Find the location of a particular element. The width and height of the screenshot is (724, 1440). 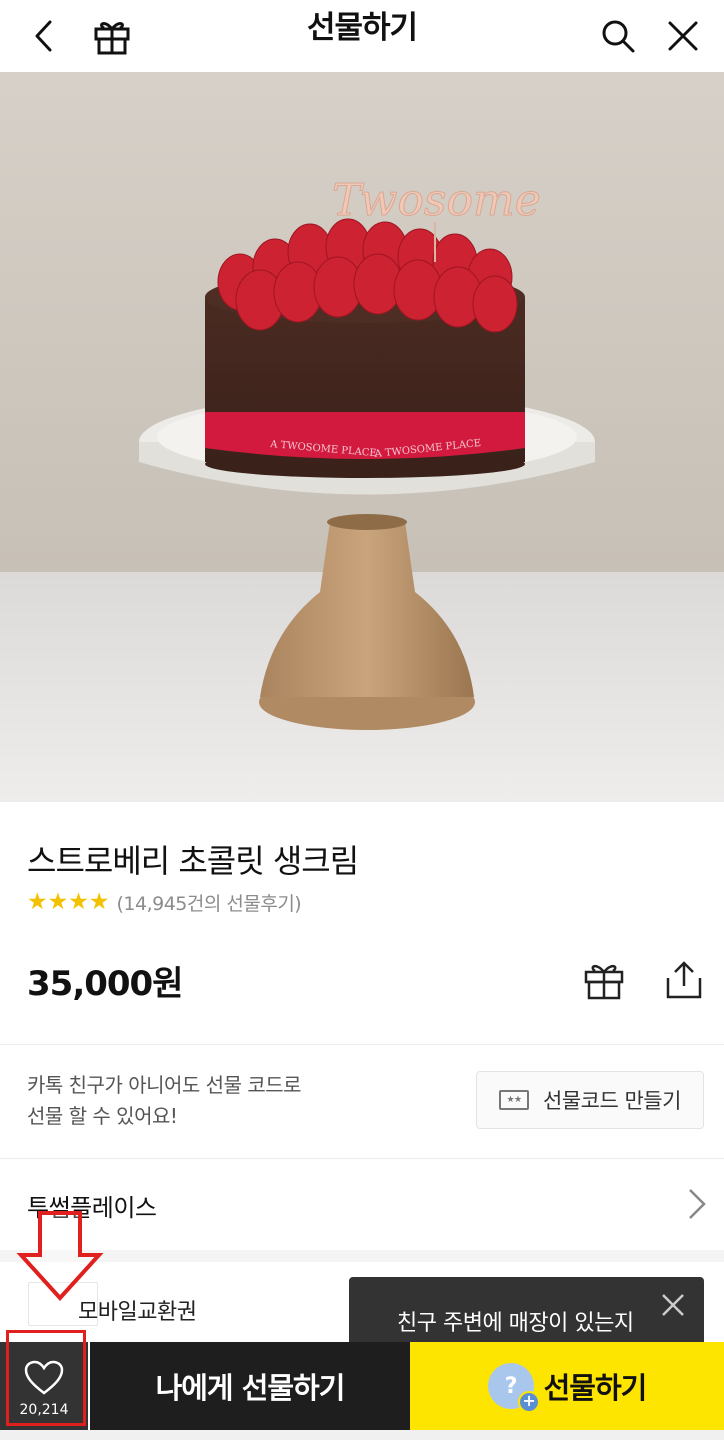

close-button is located at coordinates (683, 36).